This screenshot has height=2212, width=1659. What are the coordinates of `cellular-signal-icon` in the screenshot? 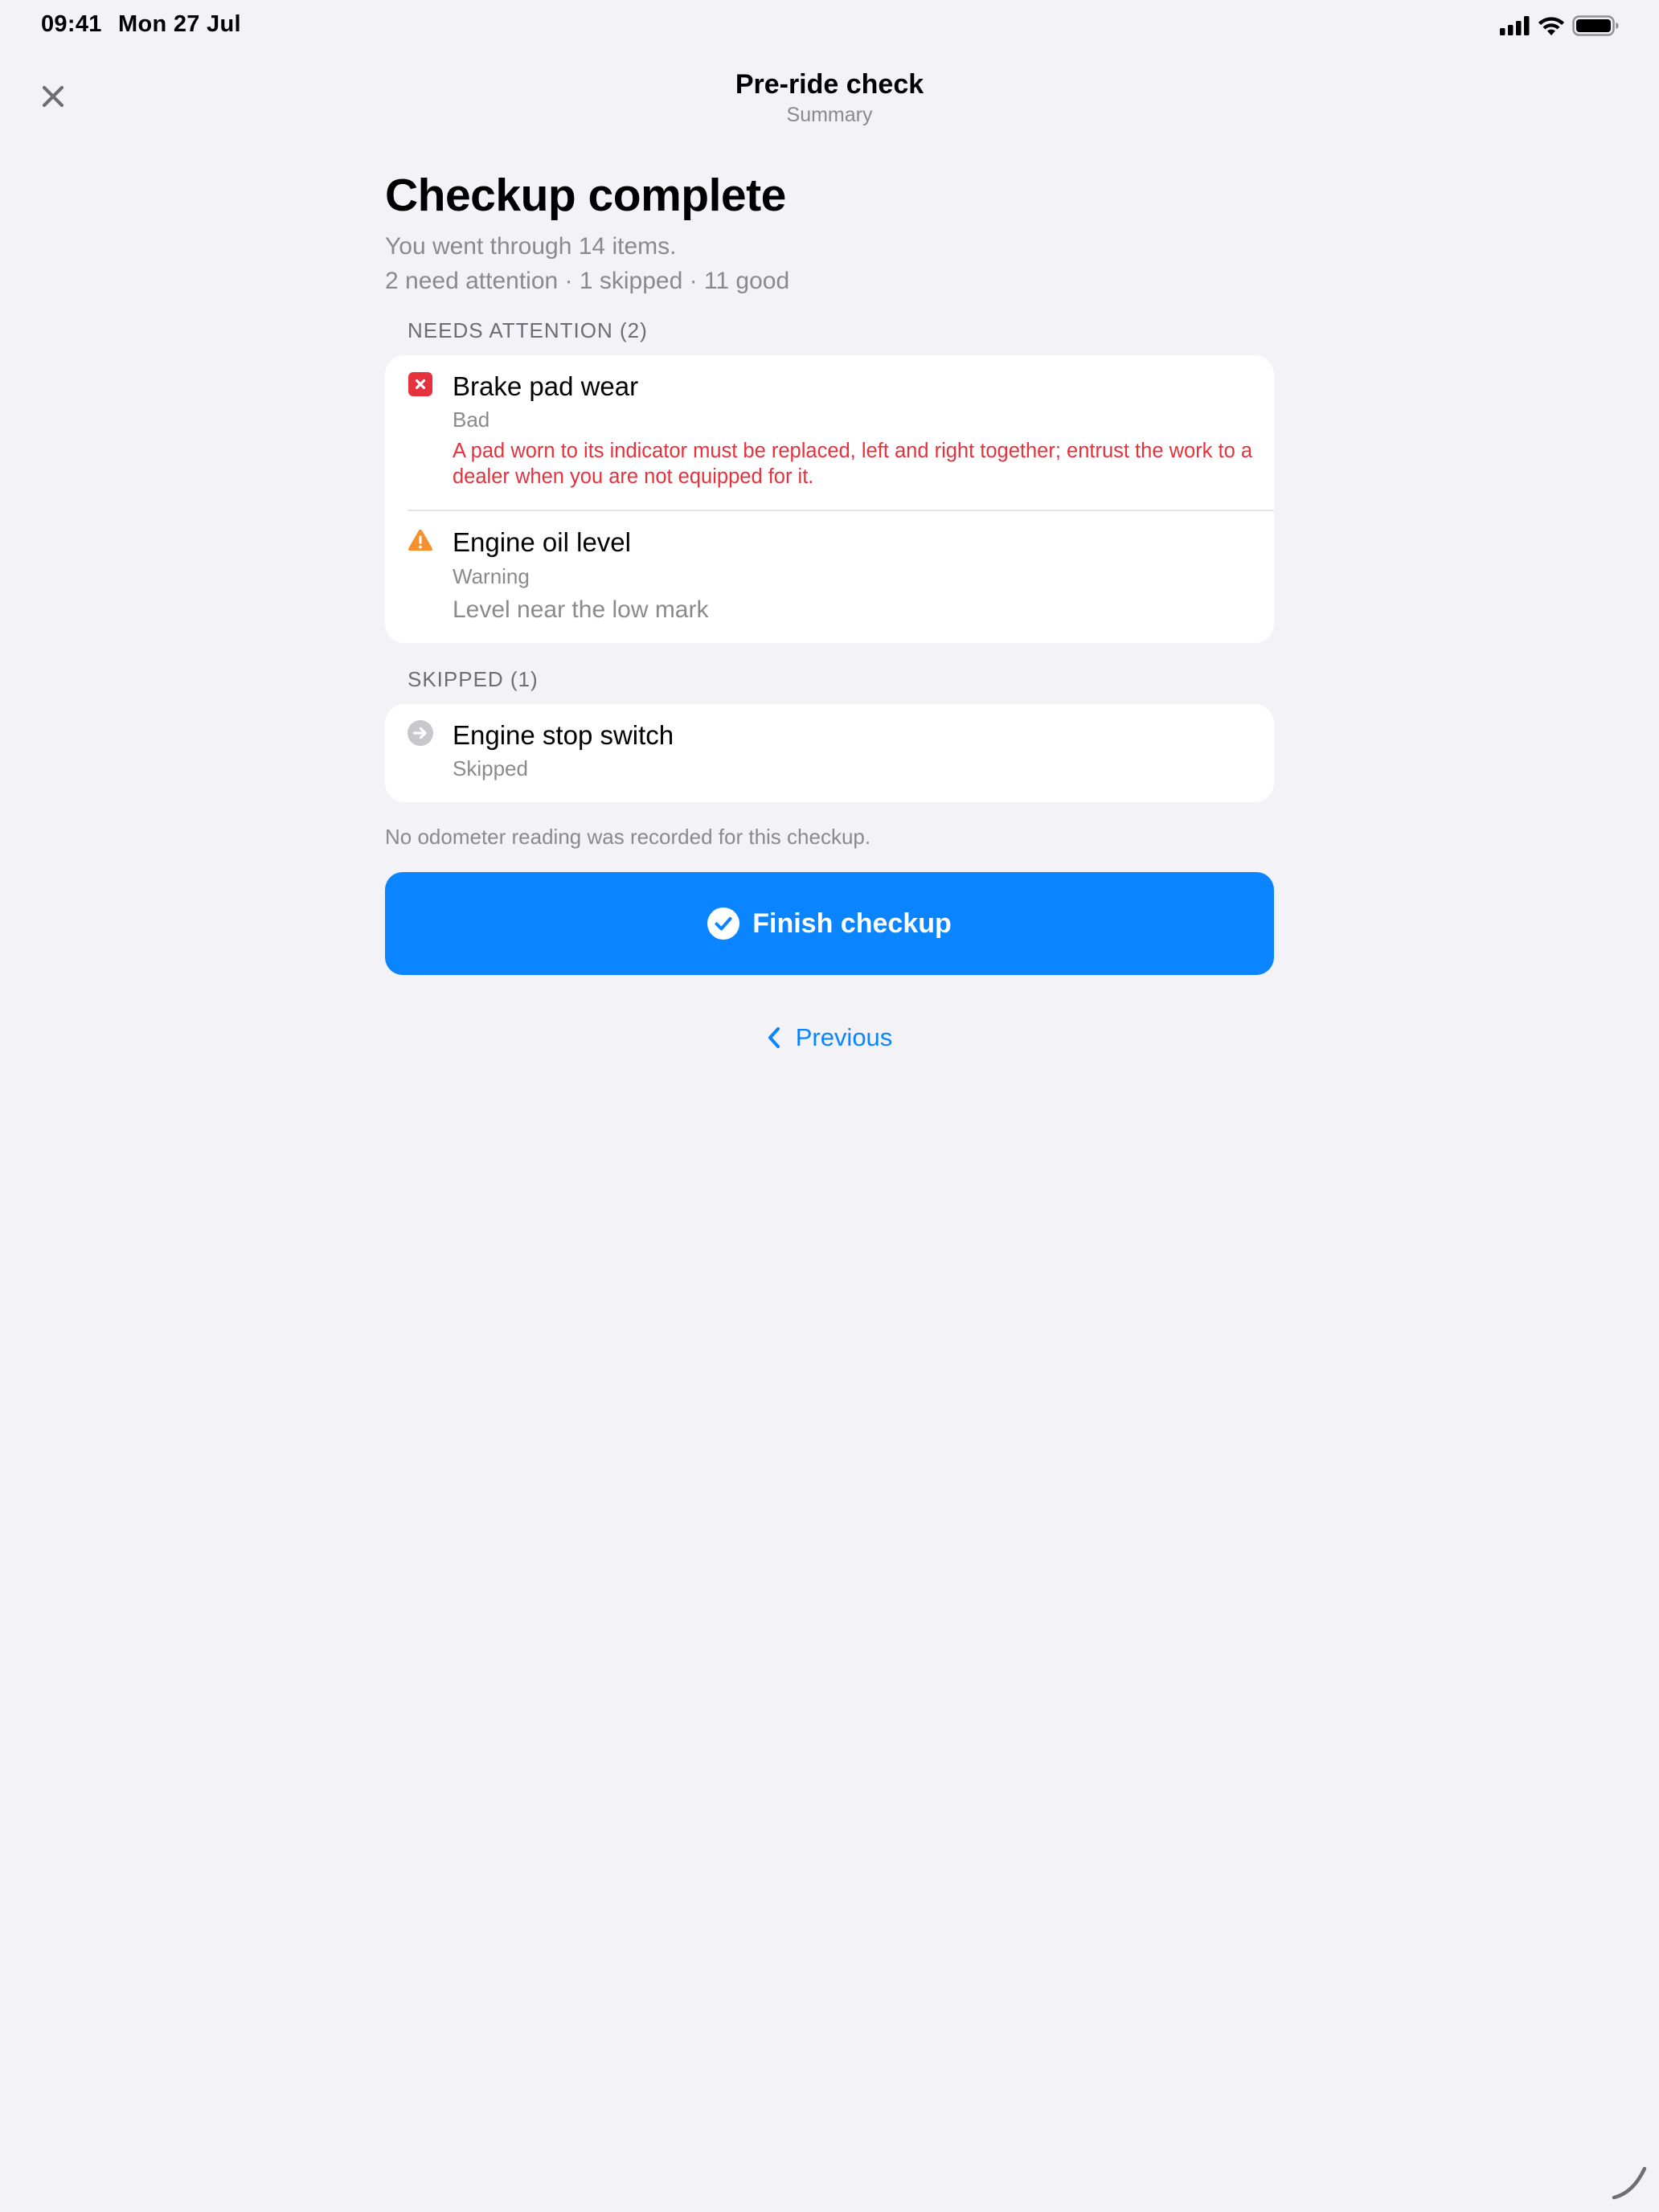 It's located at (1515, 25).